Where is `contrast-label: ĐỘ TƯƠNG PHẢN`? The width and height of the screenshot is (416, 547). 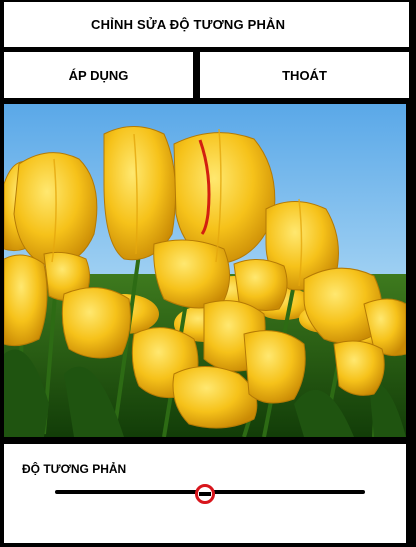 contrast-label: ĐỘ TƯƠNG PHẢN is located at coordinates (74, 469).